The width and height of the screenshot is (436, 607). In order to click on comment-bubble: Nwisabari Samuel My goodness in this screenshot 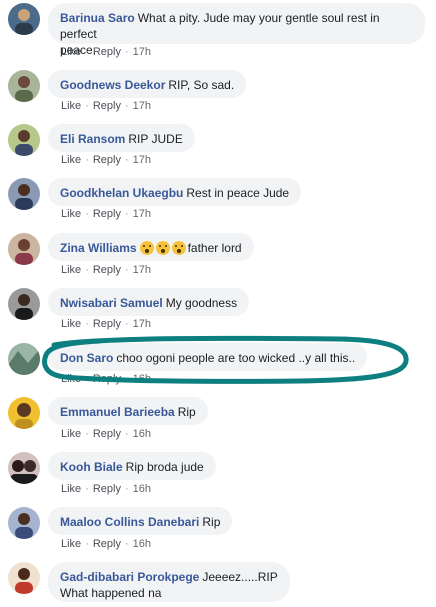, I will do `click(149, 302)`.